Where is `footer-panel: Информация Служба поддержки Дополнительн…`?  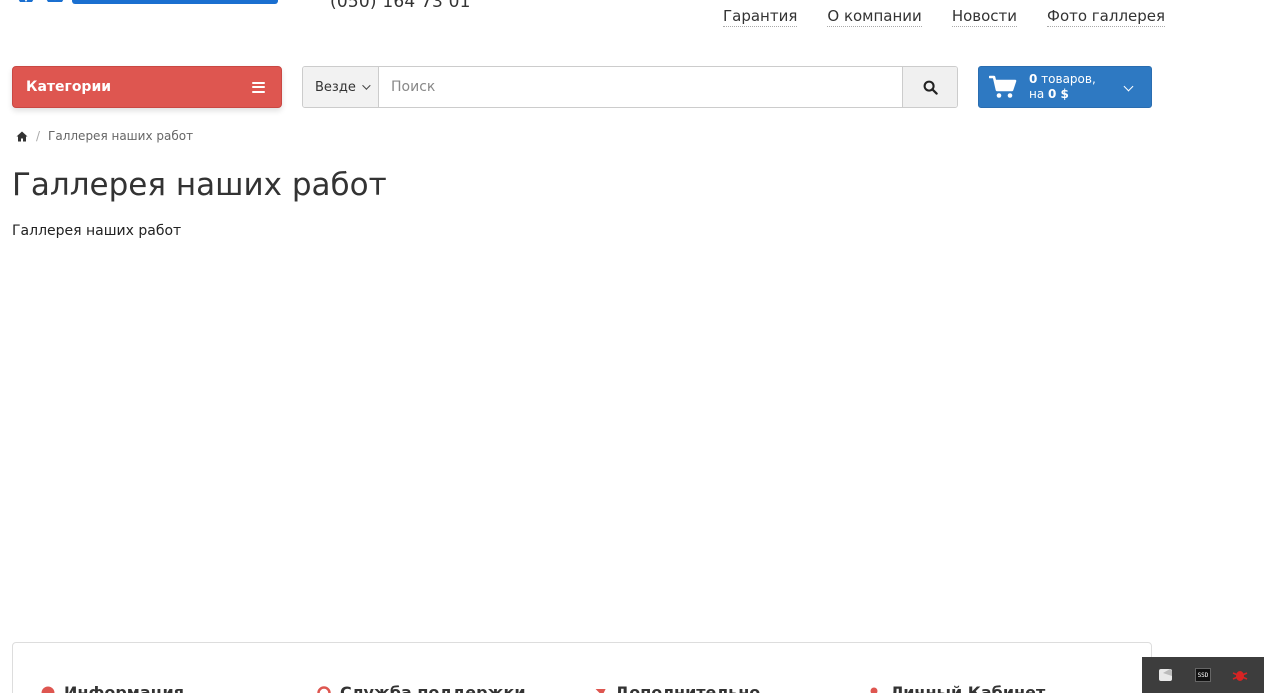 footer-panel: Информация Служба поддержки Дополнительн… is located at coordinates (582, 667).